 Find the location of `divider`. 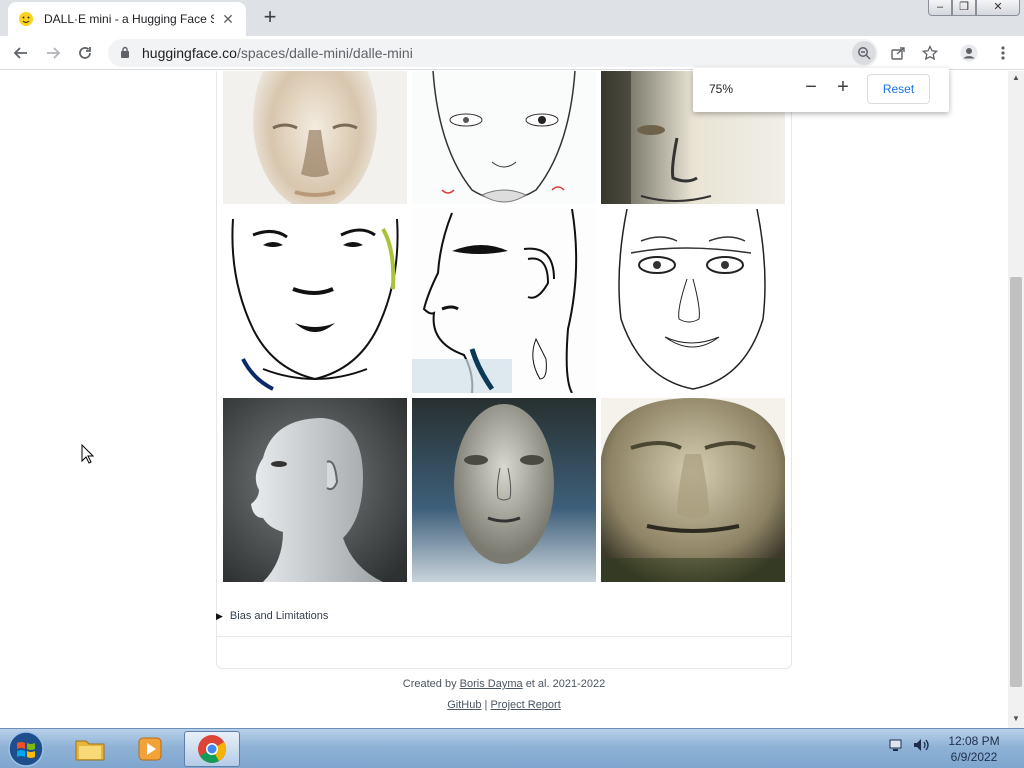

divider is located at coordinates (504, 636).